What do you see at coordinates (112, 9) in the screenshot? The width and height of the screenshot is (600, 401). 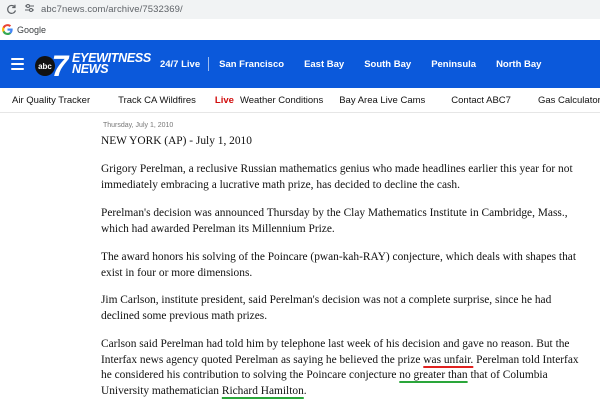 I see `url-text: abc7news.com/archive/7532369/` at bounding box center [112, 9].